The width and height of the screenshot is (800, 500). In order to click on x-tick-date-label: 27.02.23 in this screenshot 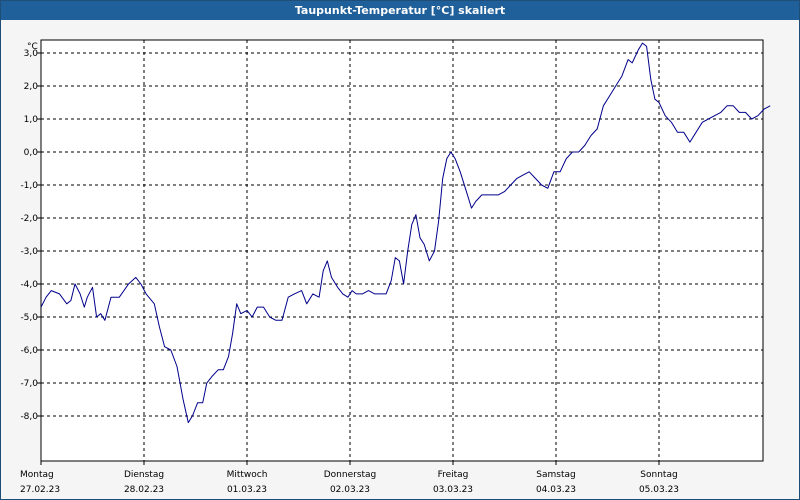, I will do `click(40, 490)`.